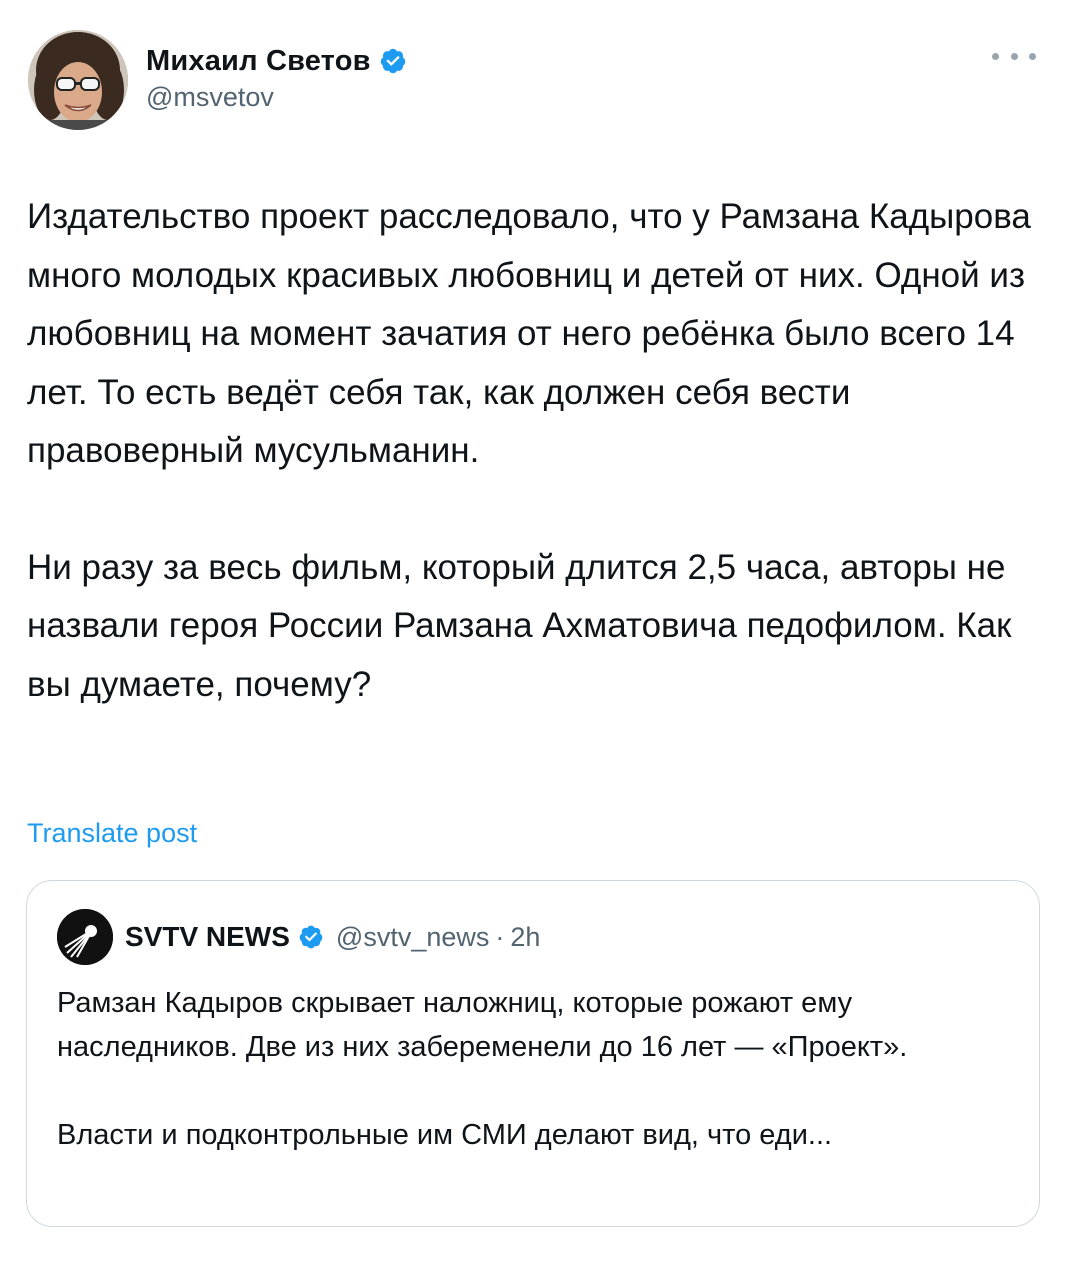 Image resolution: width=1068 pixels, height=1280 pixels. Describe the element at coordinates (207, 937) in the screenshot. I see `quoted-author-name: SVTV NEWS` at that location.